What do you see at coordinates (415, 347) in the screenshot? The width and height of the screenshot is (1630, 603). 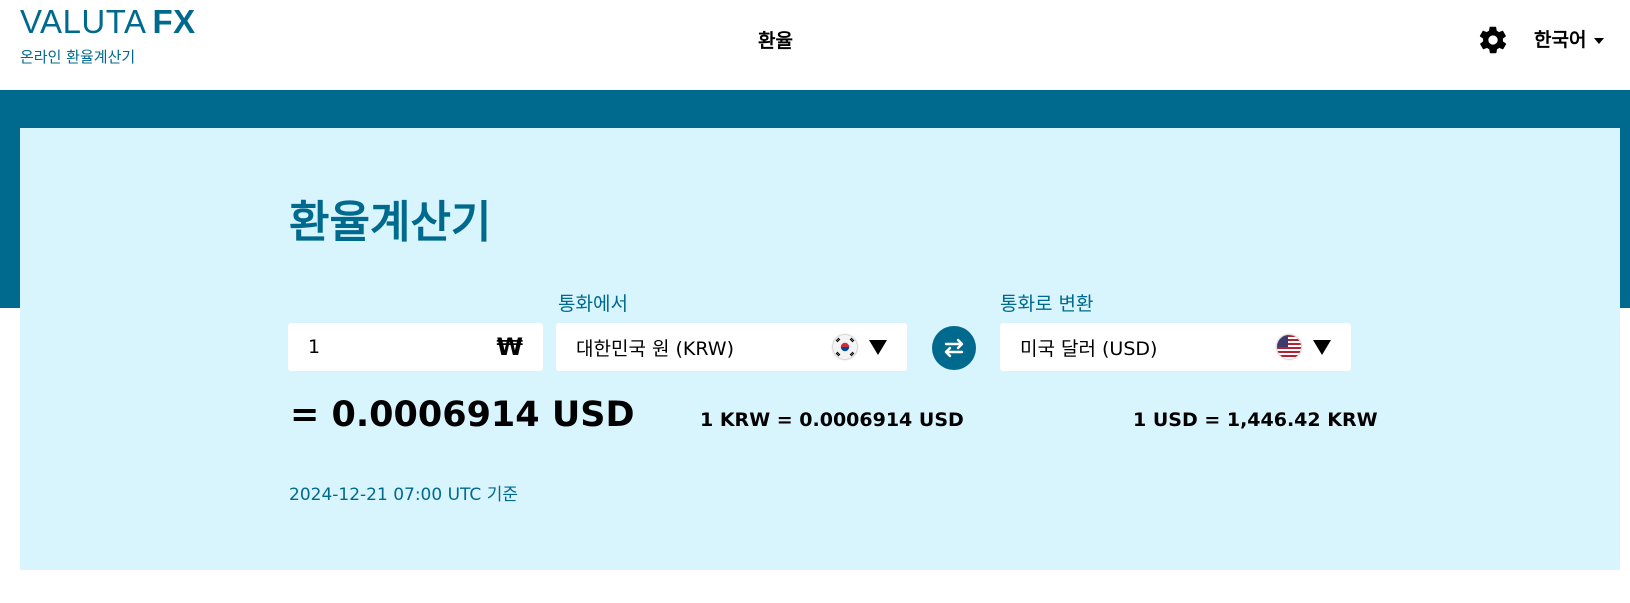 I see `amount-input: 1 ₩` at bounding box center [415, 347].